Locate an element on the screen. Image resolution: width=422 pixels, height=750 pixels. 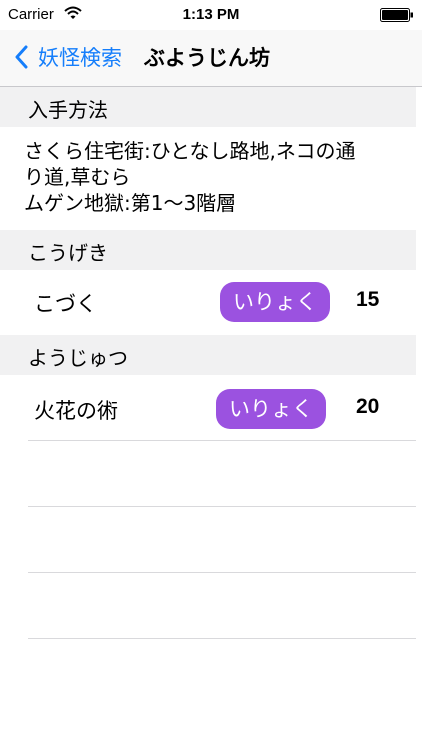
navigation-bar: 妖怪検索 ぶようじん坊 is located at coordinates (211, 58).